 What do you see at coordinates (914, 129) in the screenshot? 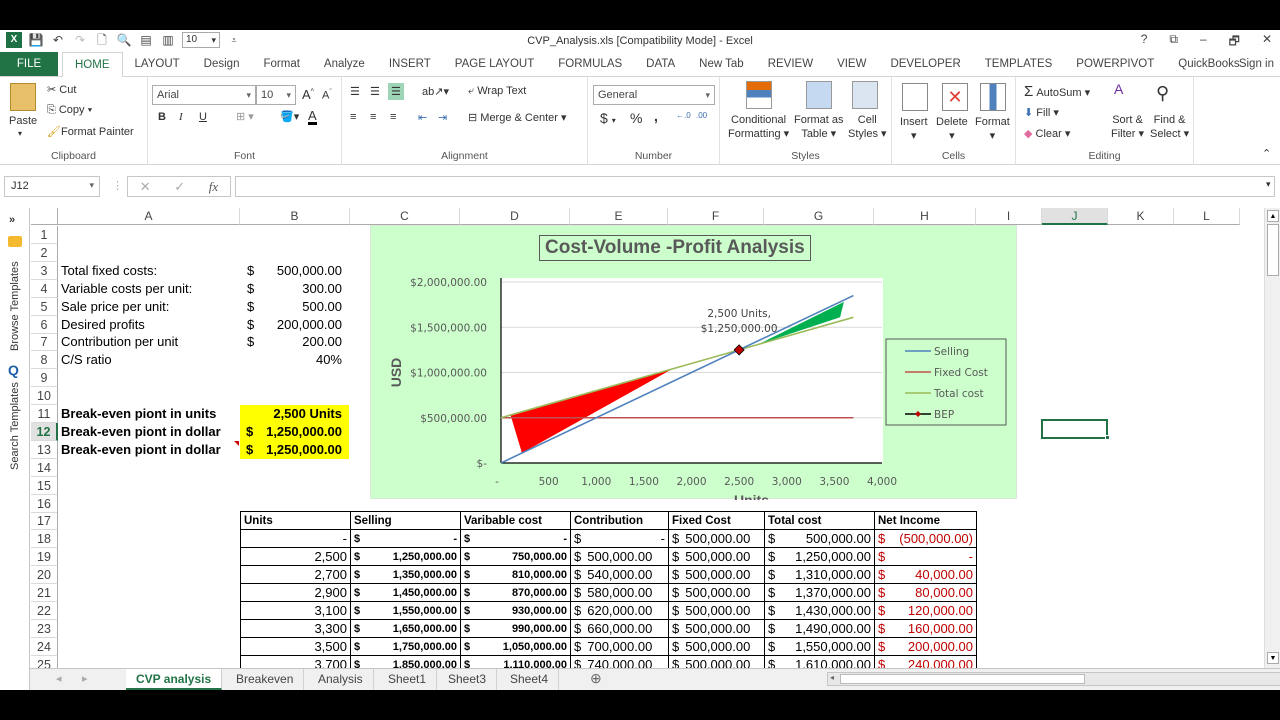
I see `insert-button: Insert ▾` at bounding box center [914, 129].